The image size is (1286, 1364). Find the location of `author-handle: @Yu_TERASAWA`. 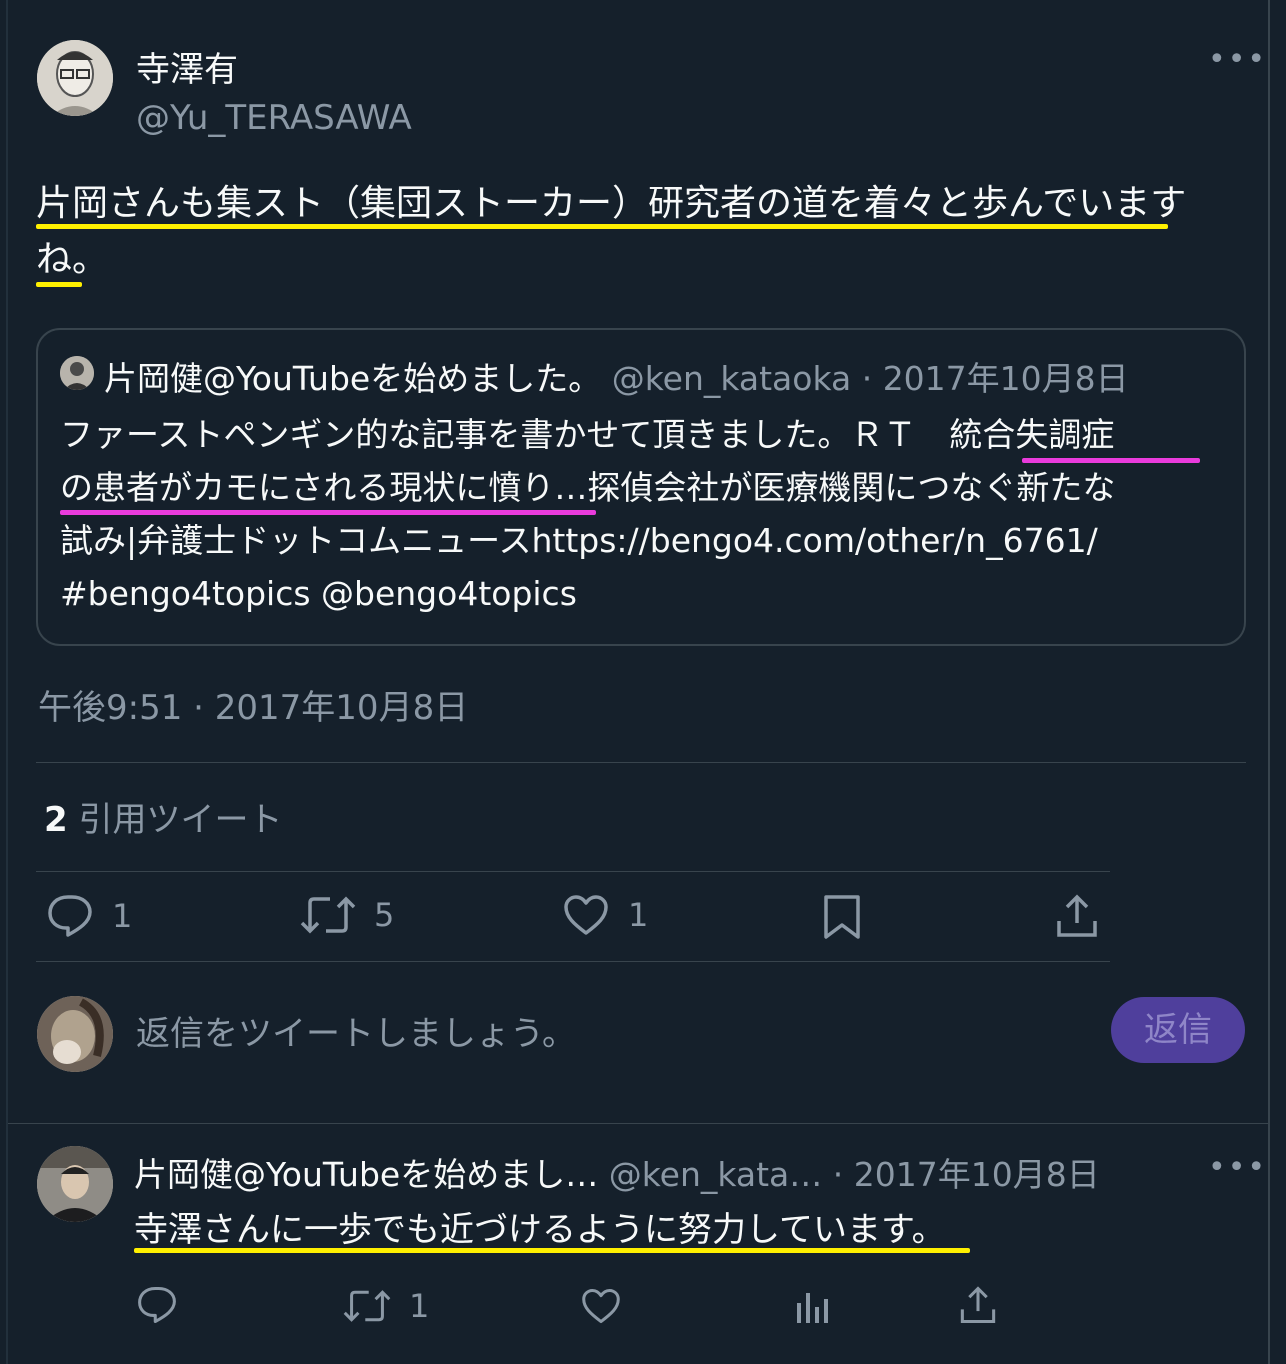

author-handle: @Yu_TERASAWA is located at coordinates (274, 118).